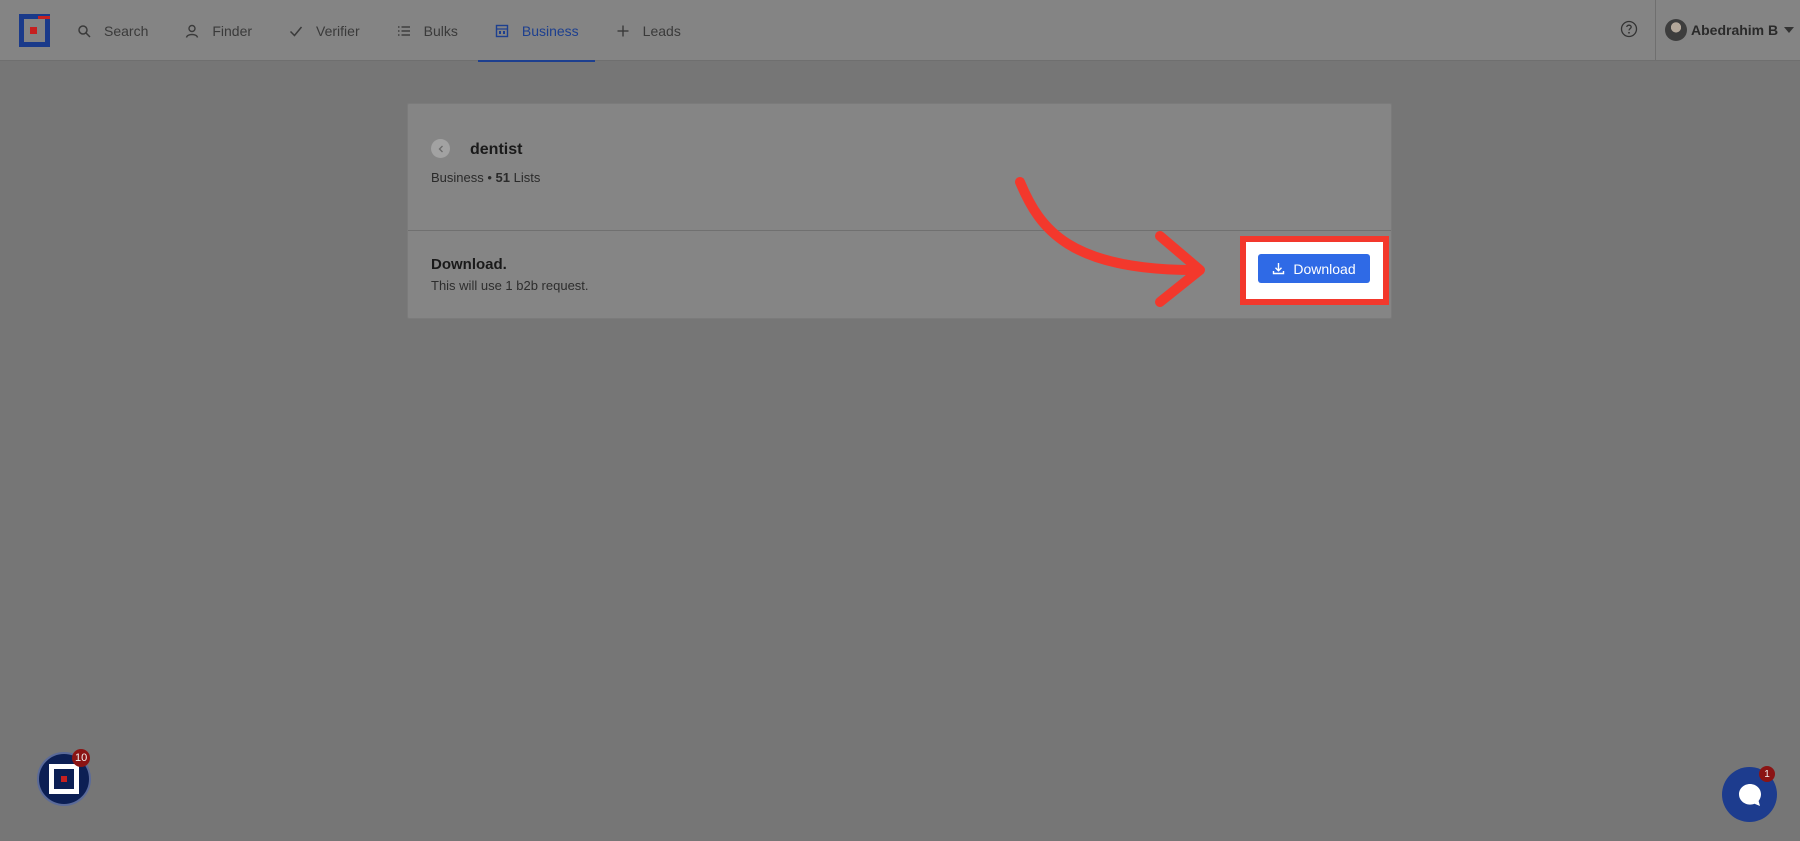  I want to click on nav-label-search: Search, so click(126, 30).